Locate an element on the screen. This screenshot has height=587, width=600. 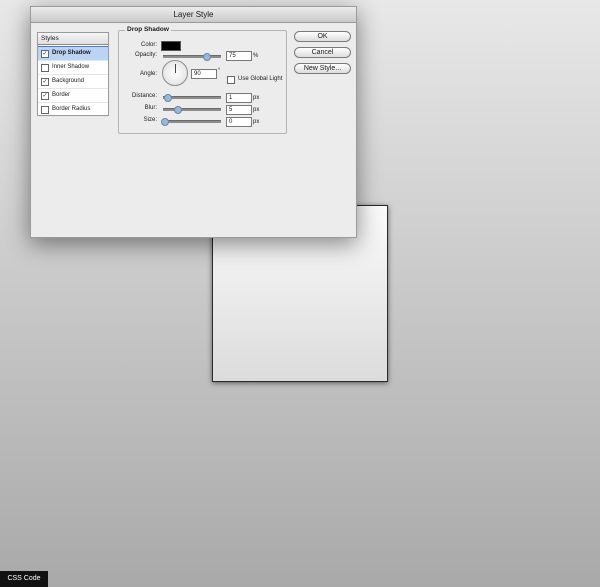
color-label: Color: is located at coordinates (148, 45).